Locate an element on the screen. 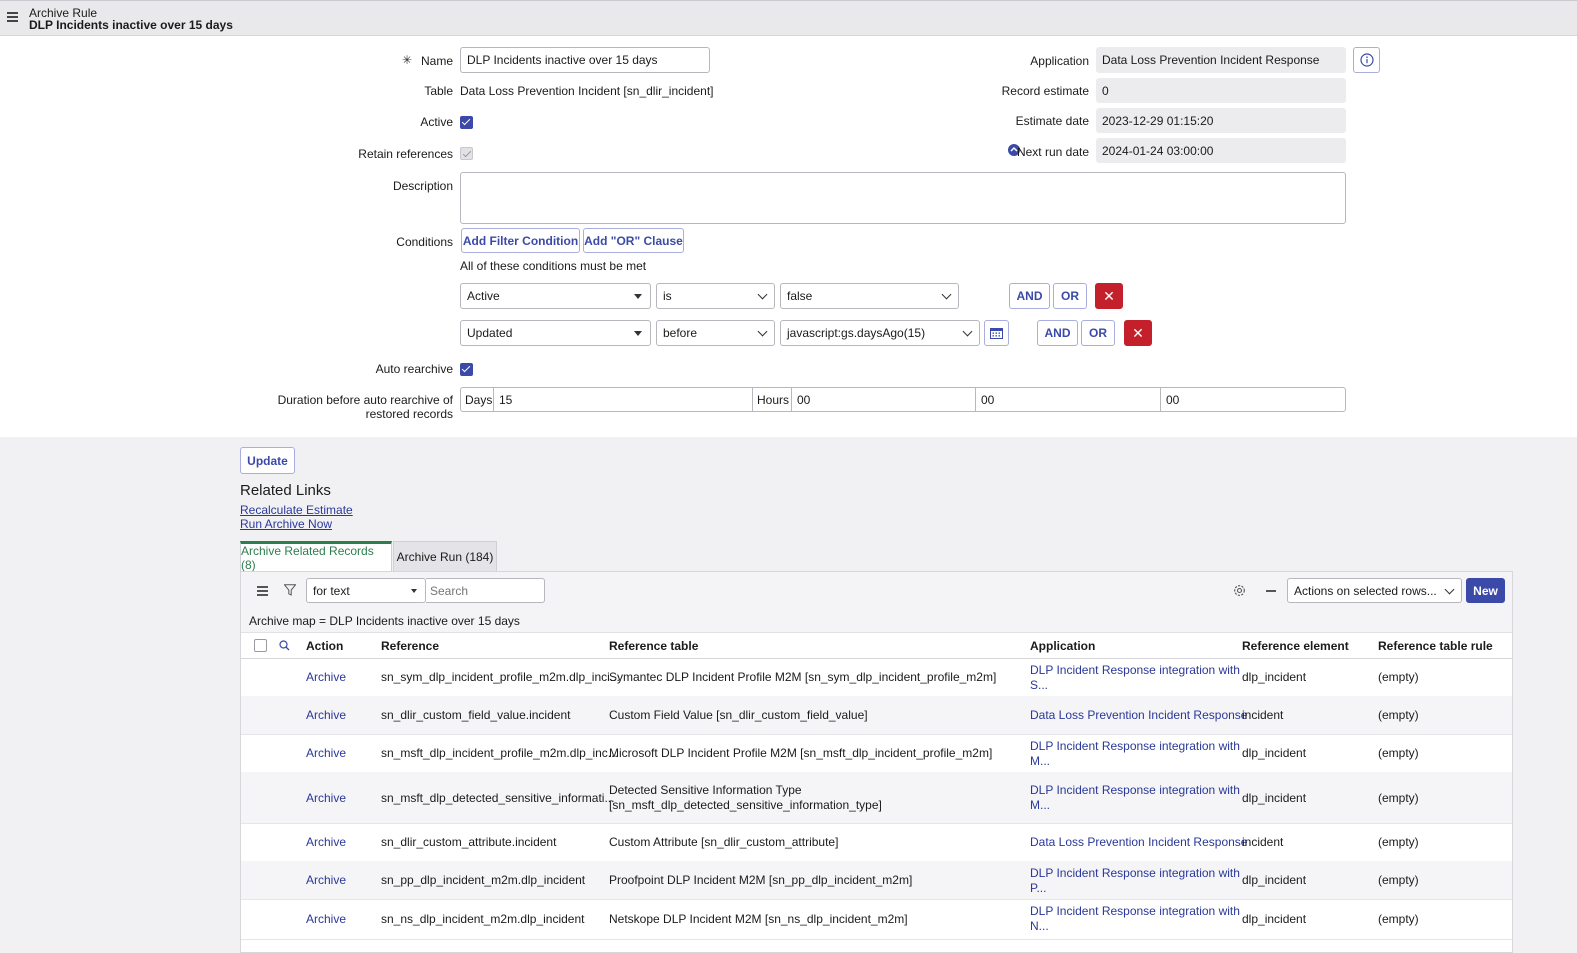 The height and width of the screenshot is (953, 1577). minutes-input: 00 is located at coordinates (1068, 399).